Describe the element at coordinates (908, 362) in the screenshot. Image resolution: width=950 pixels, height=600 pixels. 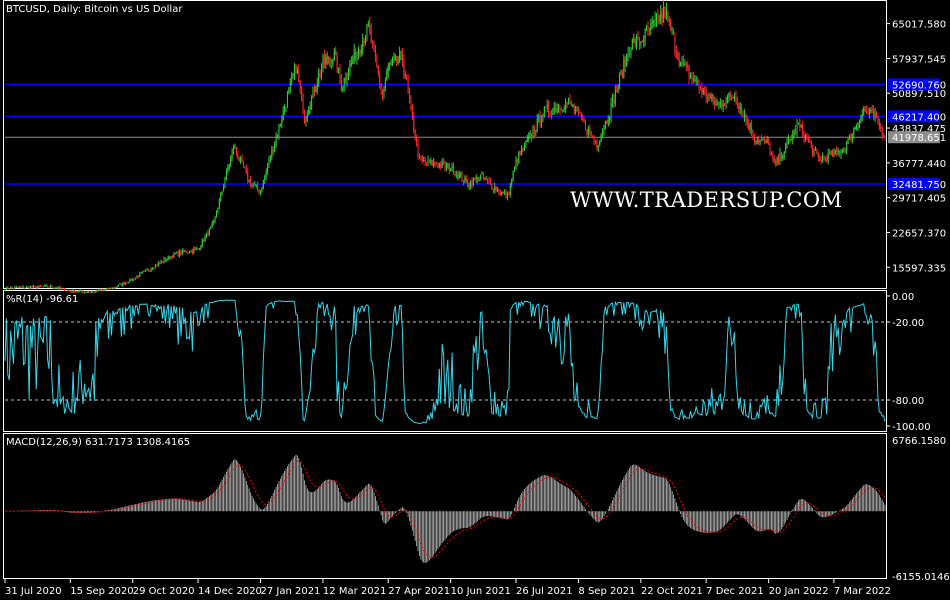
I see `wpr-y-axis: 0.00 -20.00 -80.00 -100.00` at that location.